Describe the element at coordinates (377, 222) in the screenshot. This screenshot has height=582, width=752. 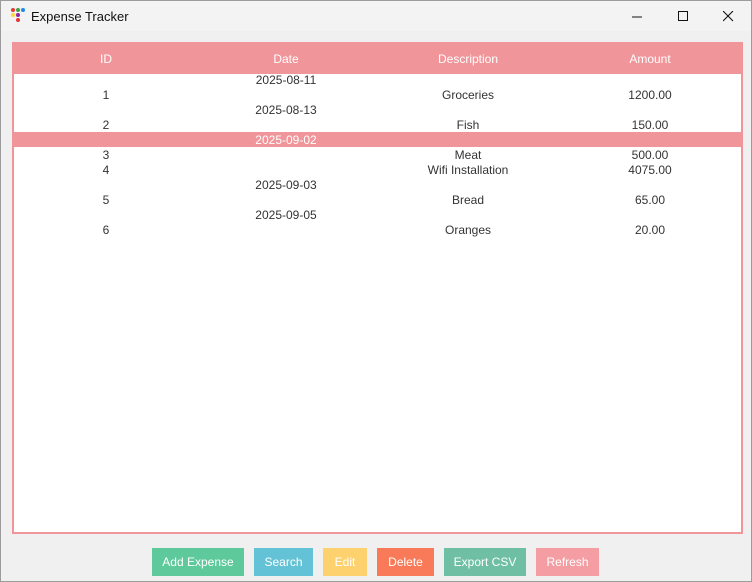
I see `table-row: 2025-09-05 6 Oranges 20.00` at that location.